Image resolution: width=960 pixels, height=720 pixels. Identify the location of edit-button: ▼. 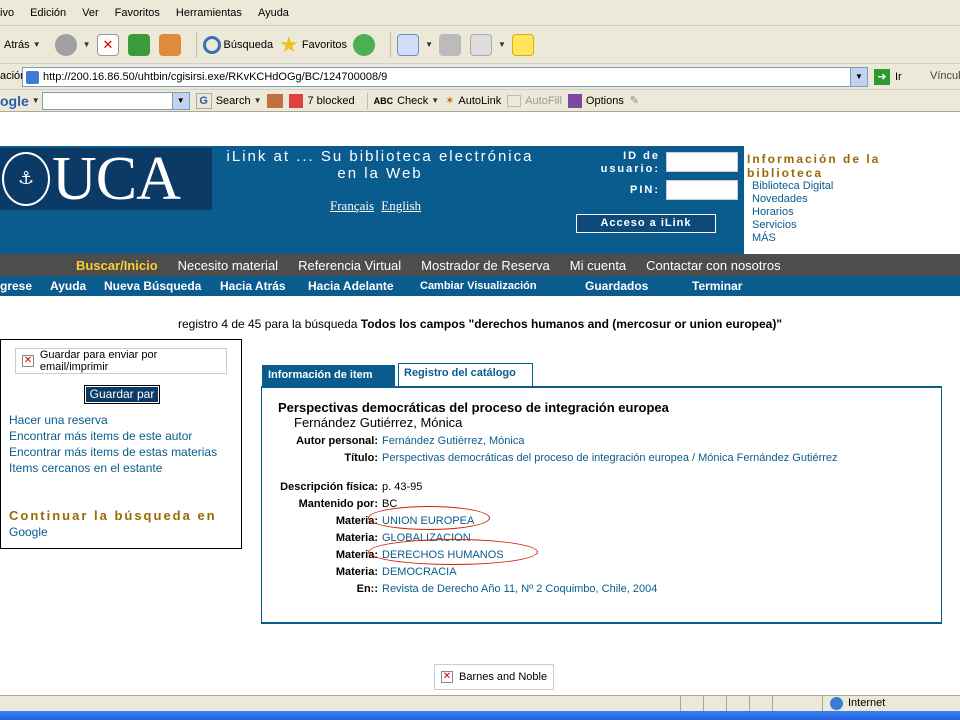
(487, 44).